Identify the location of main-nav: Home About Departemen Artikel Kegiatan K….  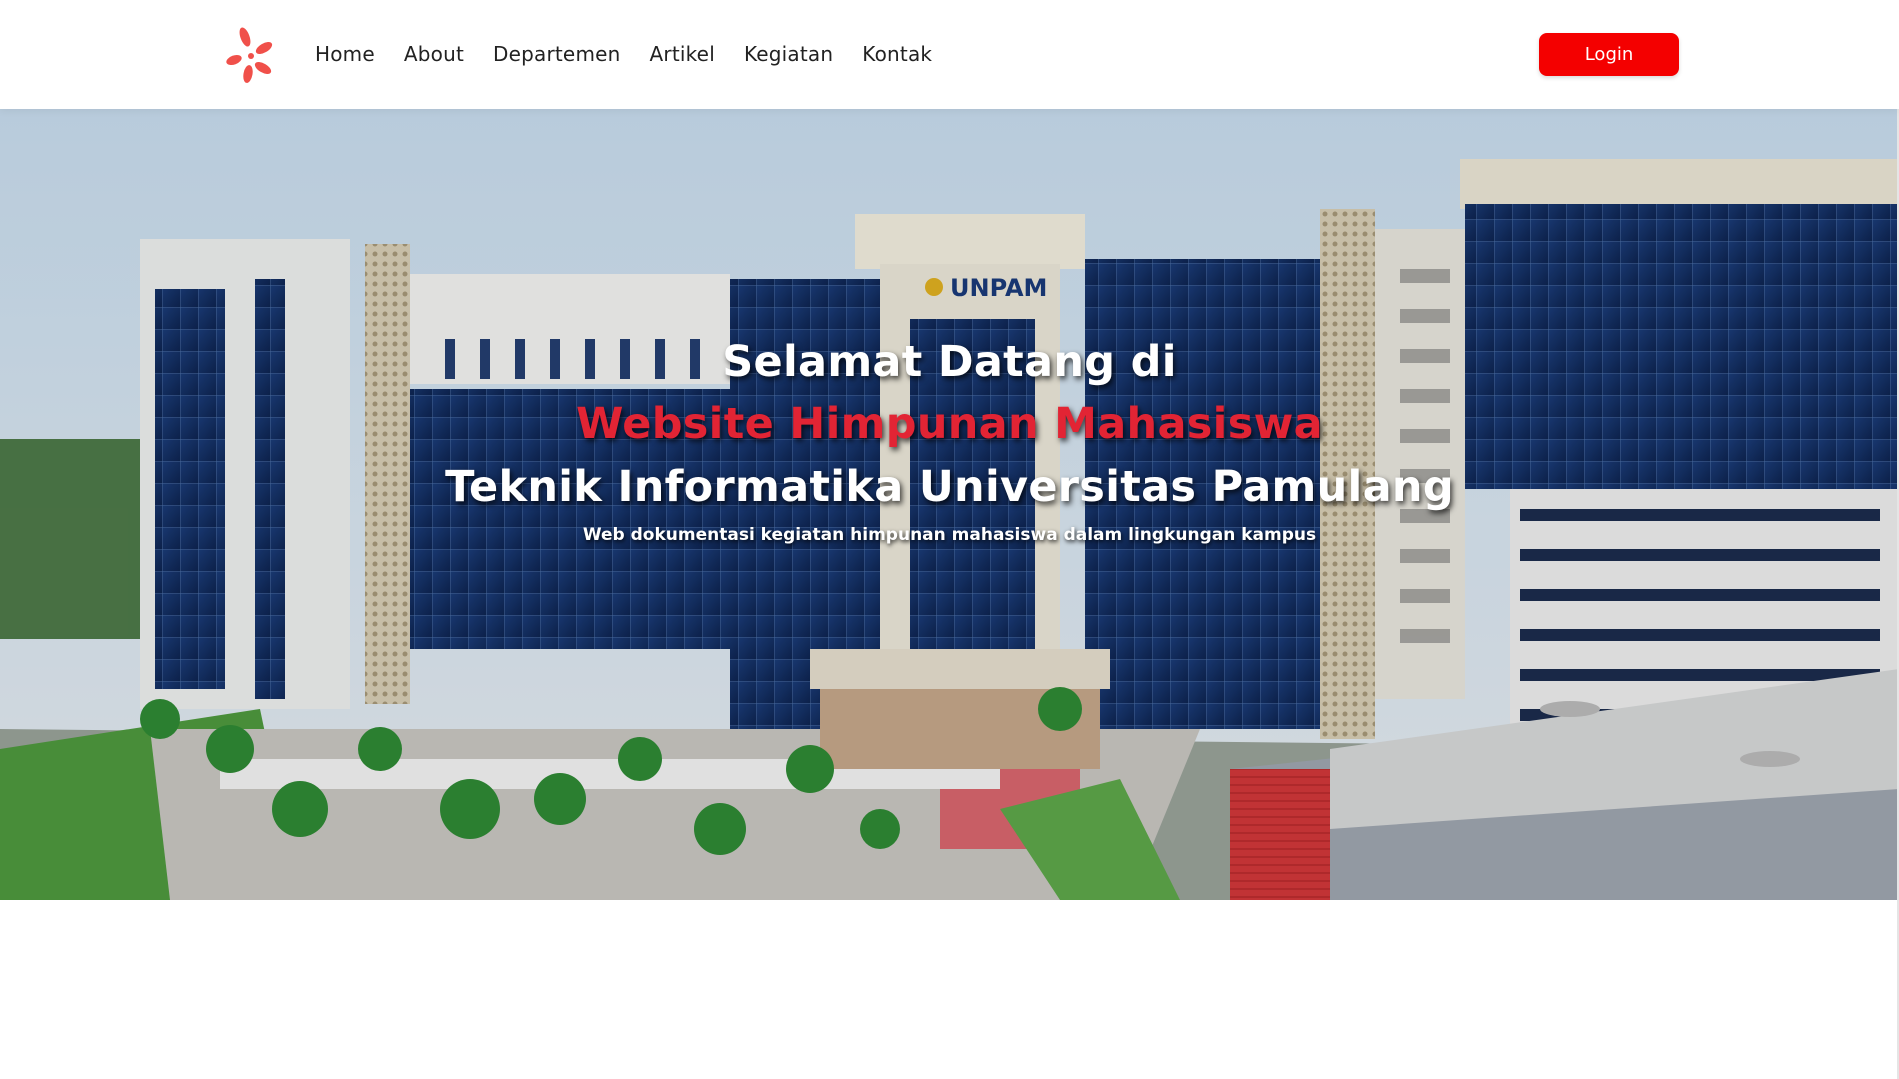
(638, 54).